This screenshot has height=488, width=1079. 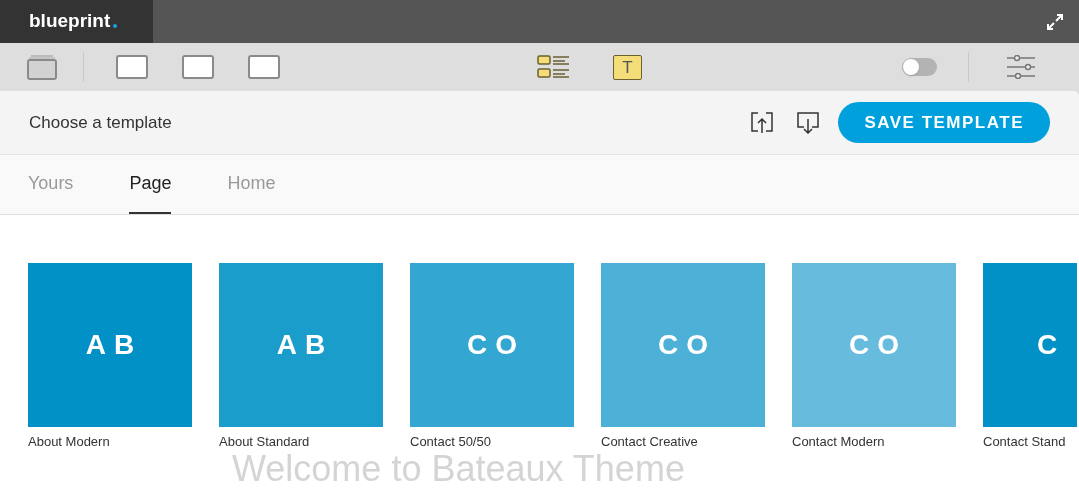 What do you see at coordinates (51, 184) in the screenshot?
I see `tab: Yours` at bounding box center [51, 184].